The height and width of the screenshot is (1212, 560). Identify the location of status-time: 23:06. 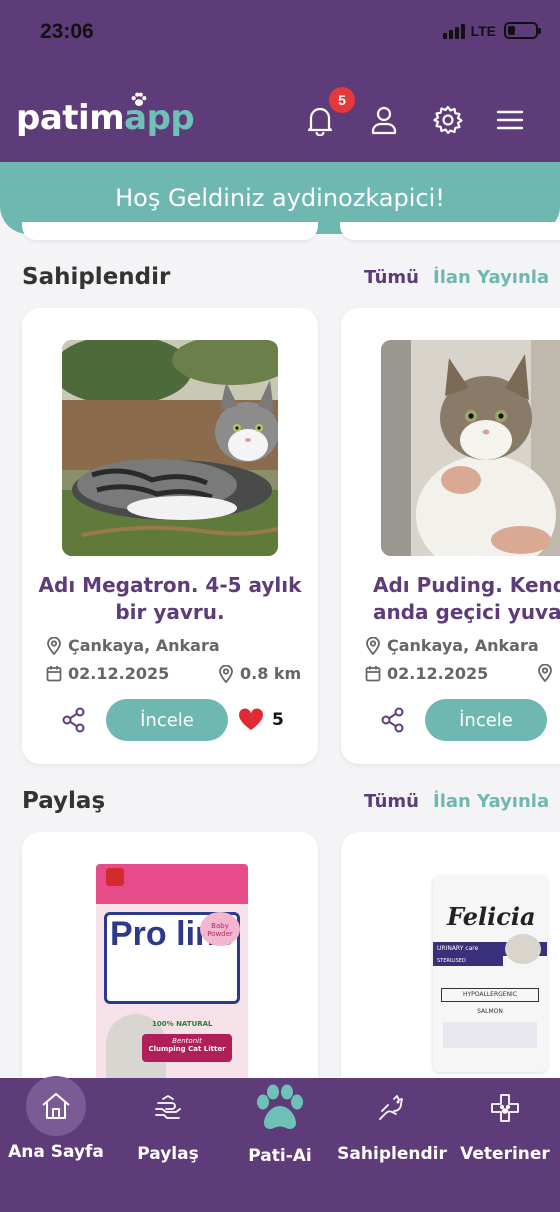
(67, 31).